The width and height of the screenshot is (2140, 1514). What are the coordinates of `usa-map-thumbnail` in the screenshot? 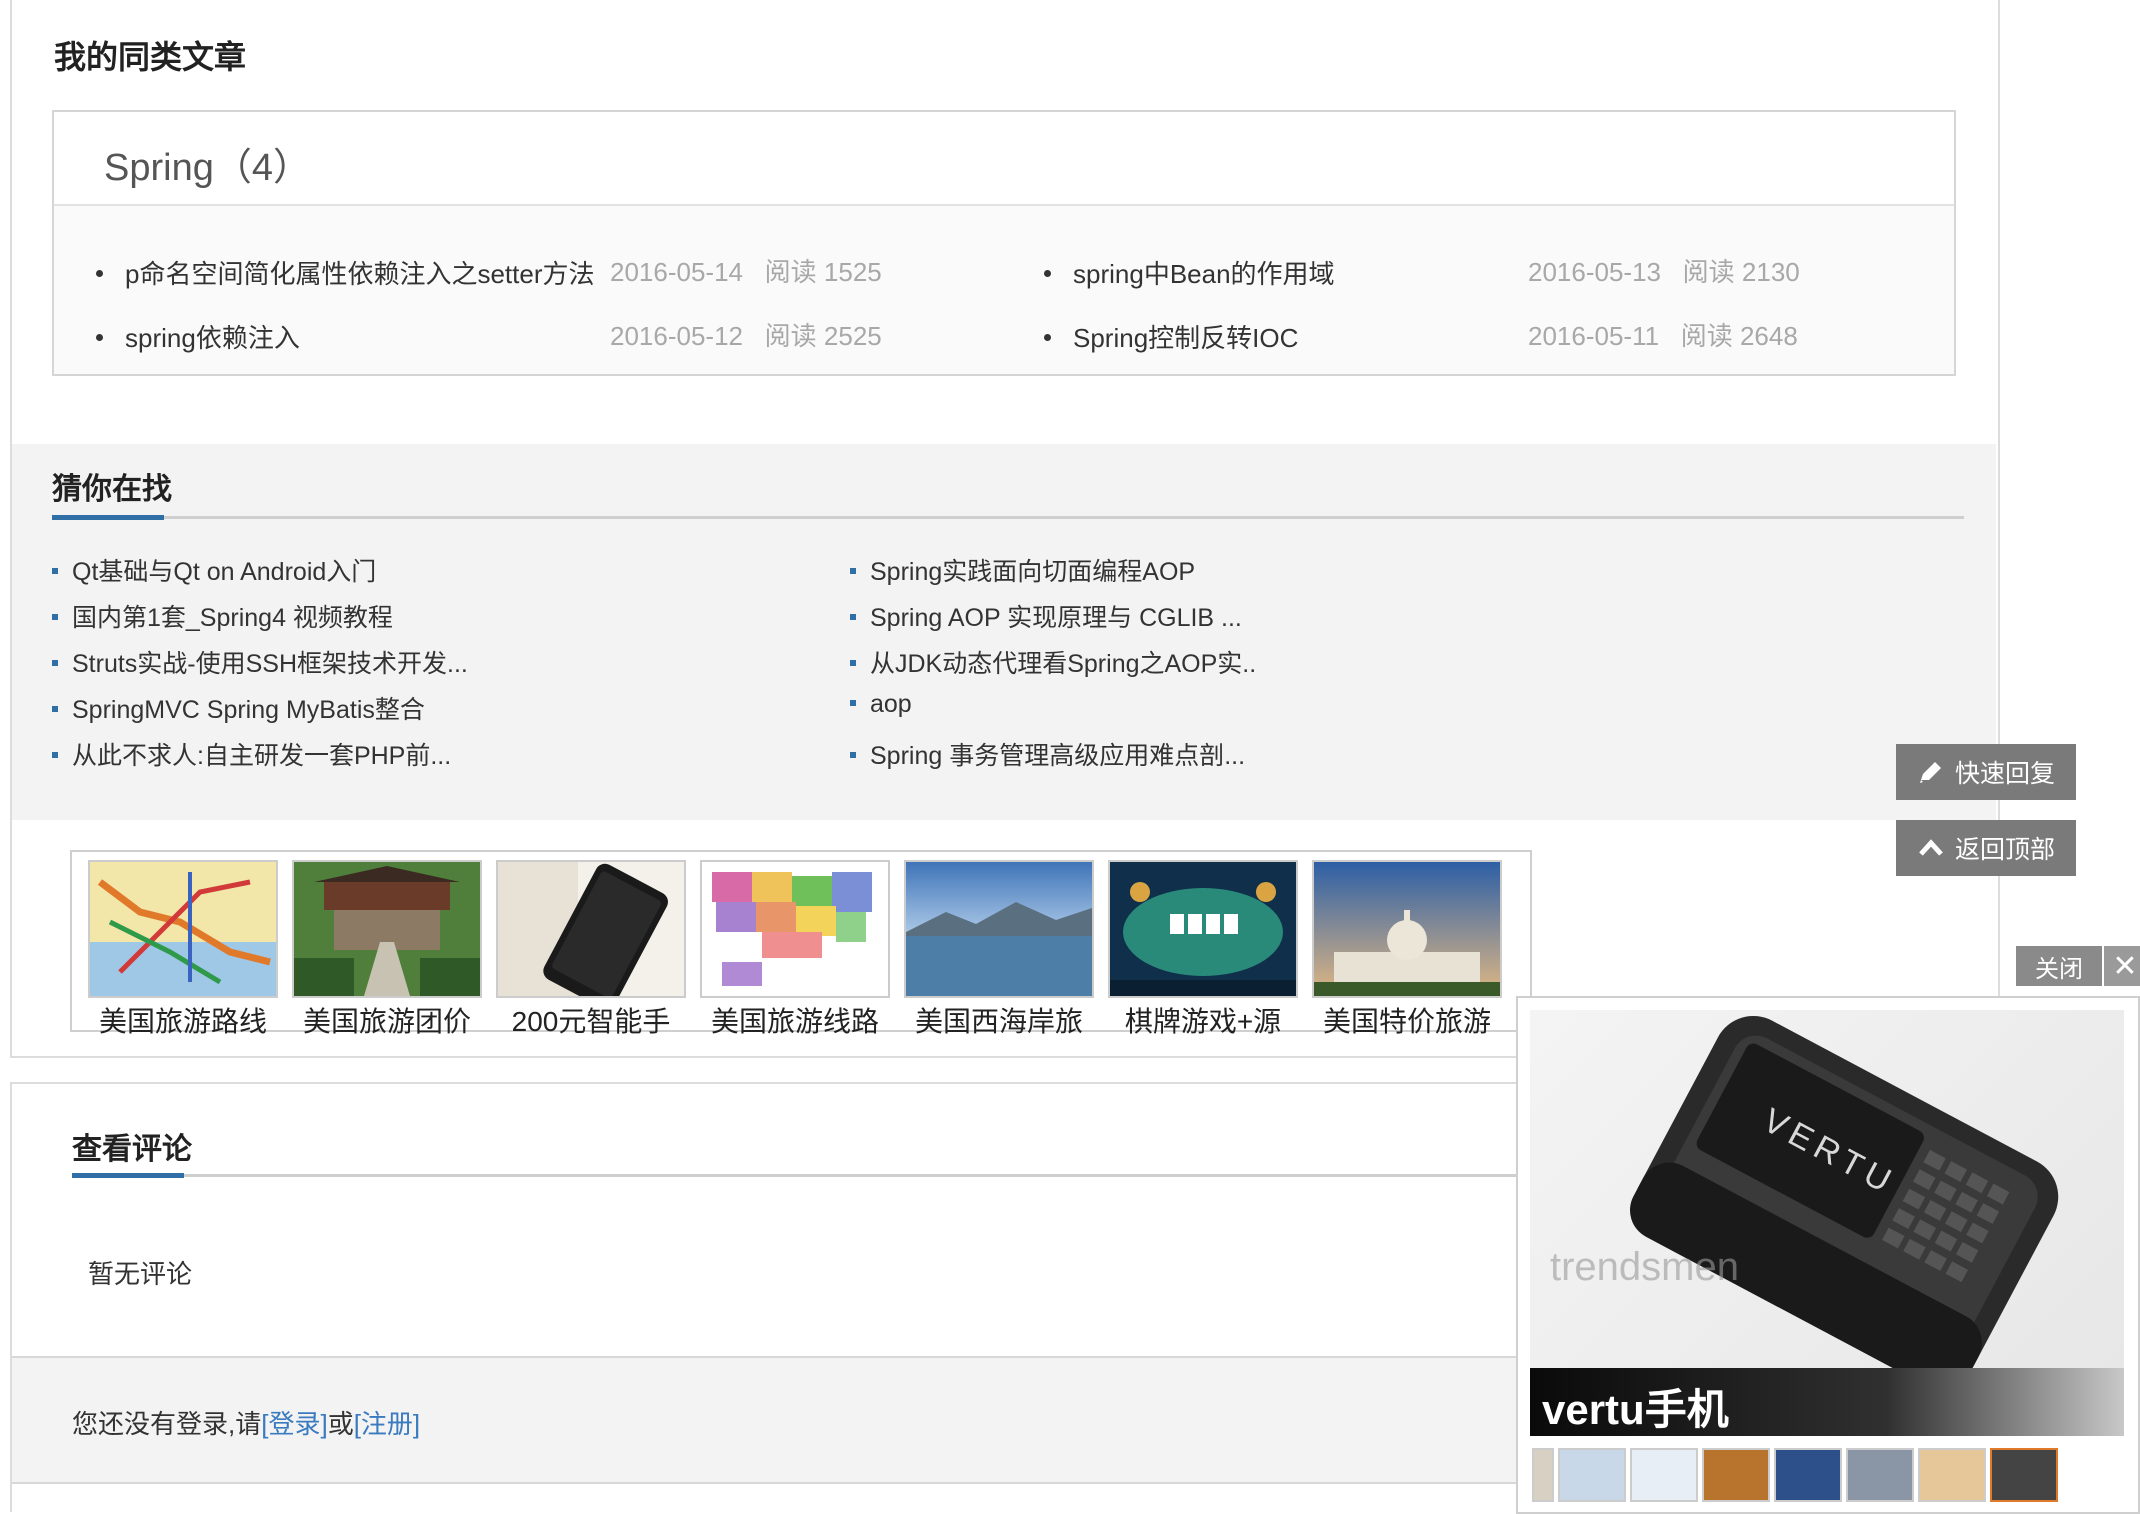 It's located at (795, 929).